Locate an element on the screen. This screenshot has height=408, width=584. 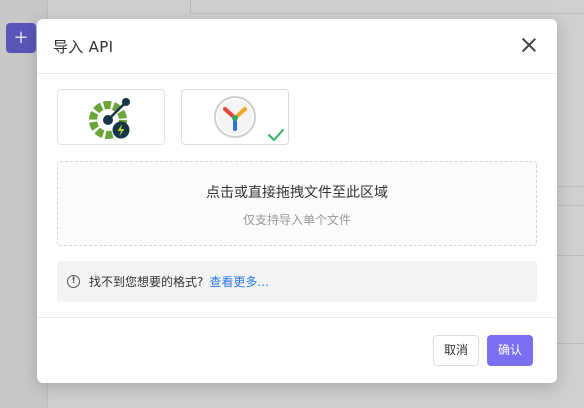
dialog-footer: 取消 确认 is located at coordinates (297, 350).